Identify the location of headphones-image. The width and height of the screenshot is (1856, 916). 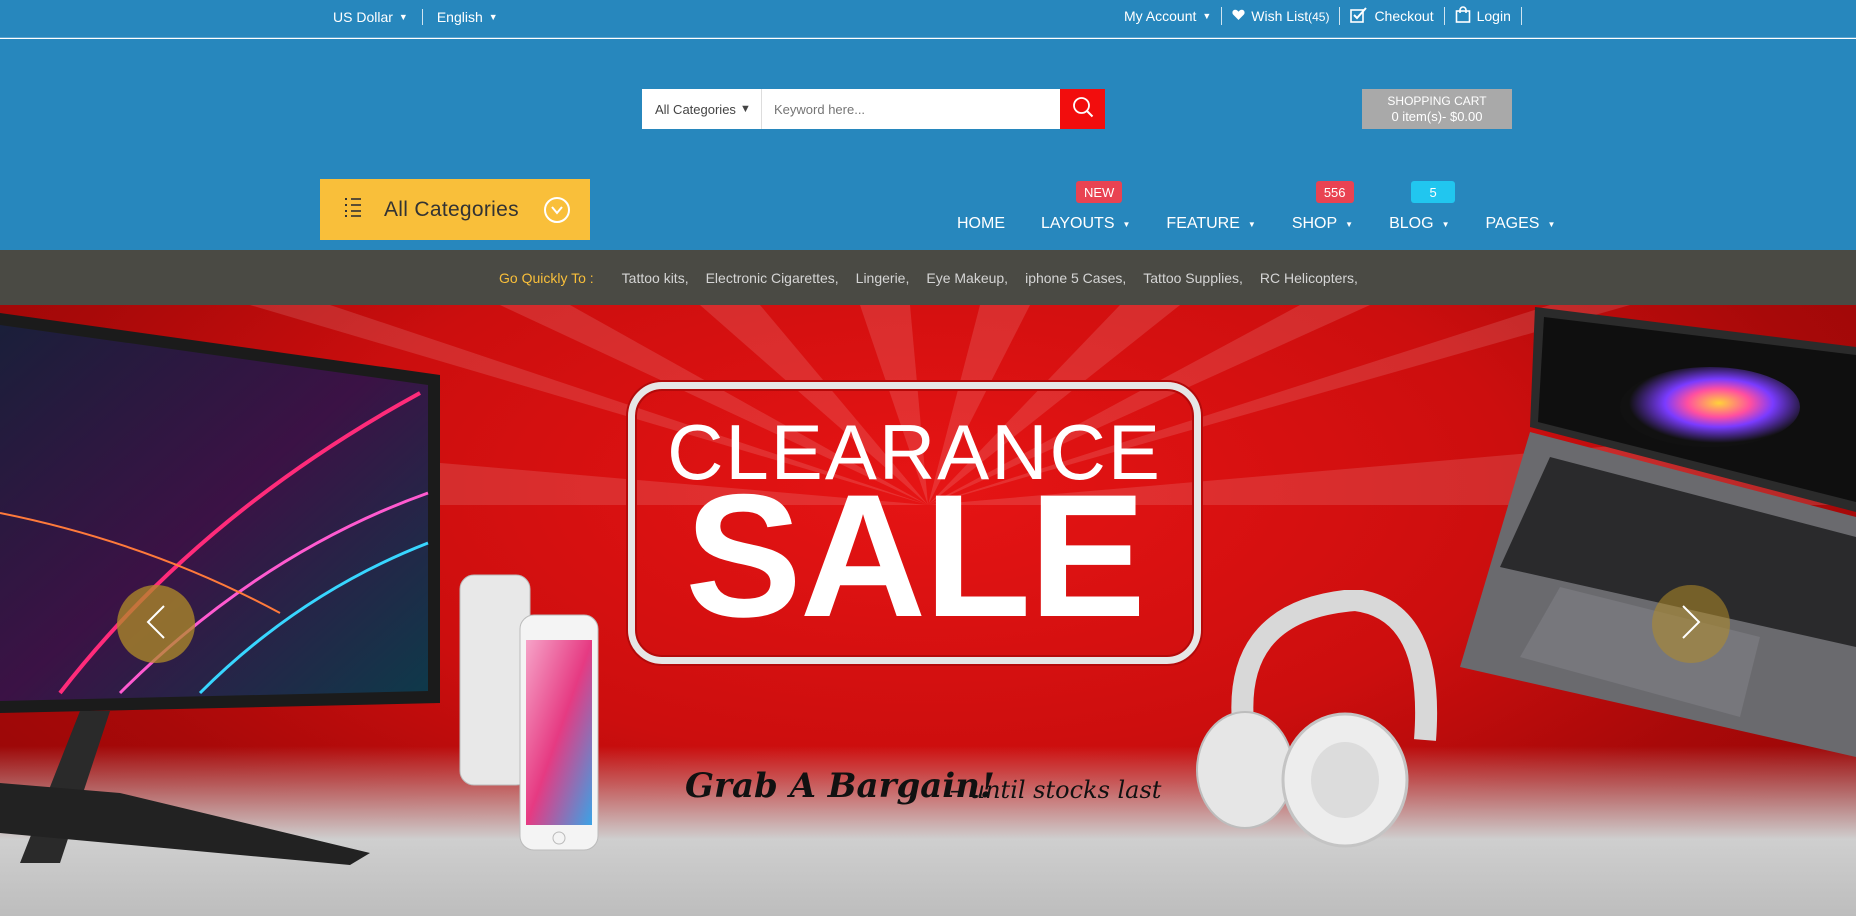
(1317, 719).